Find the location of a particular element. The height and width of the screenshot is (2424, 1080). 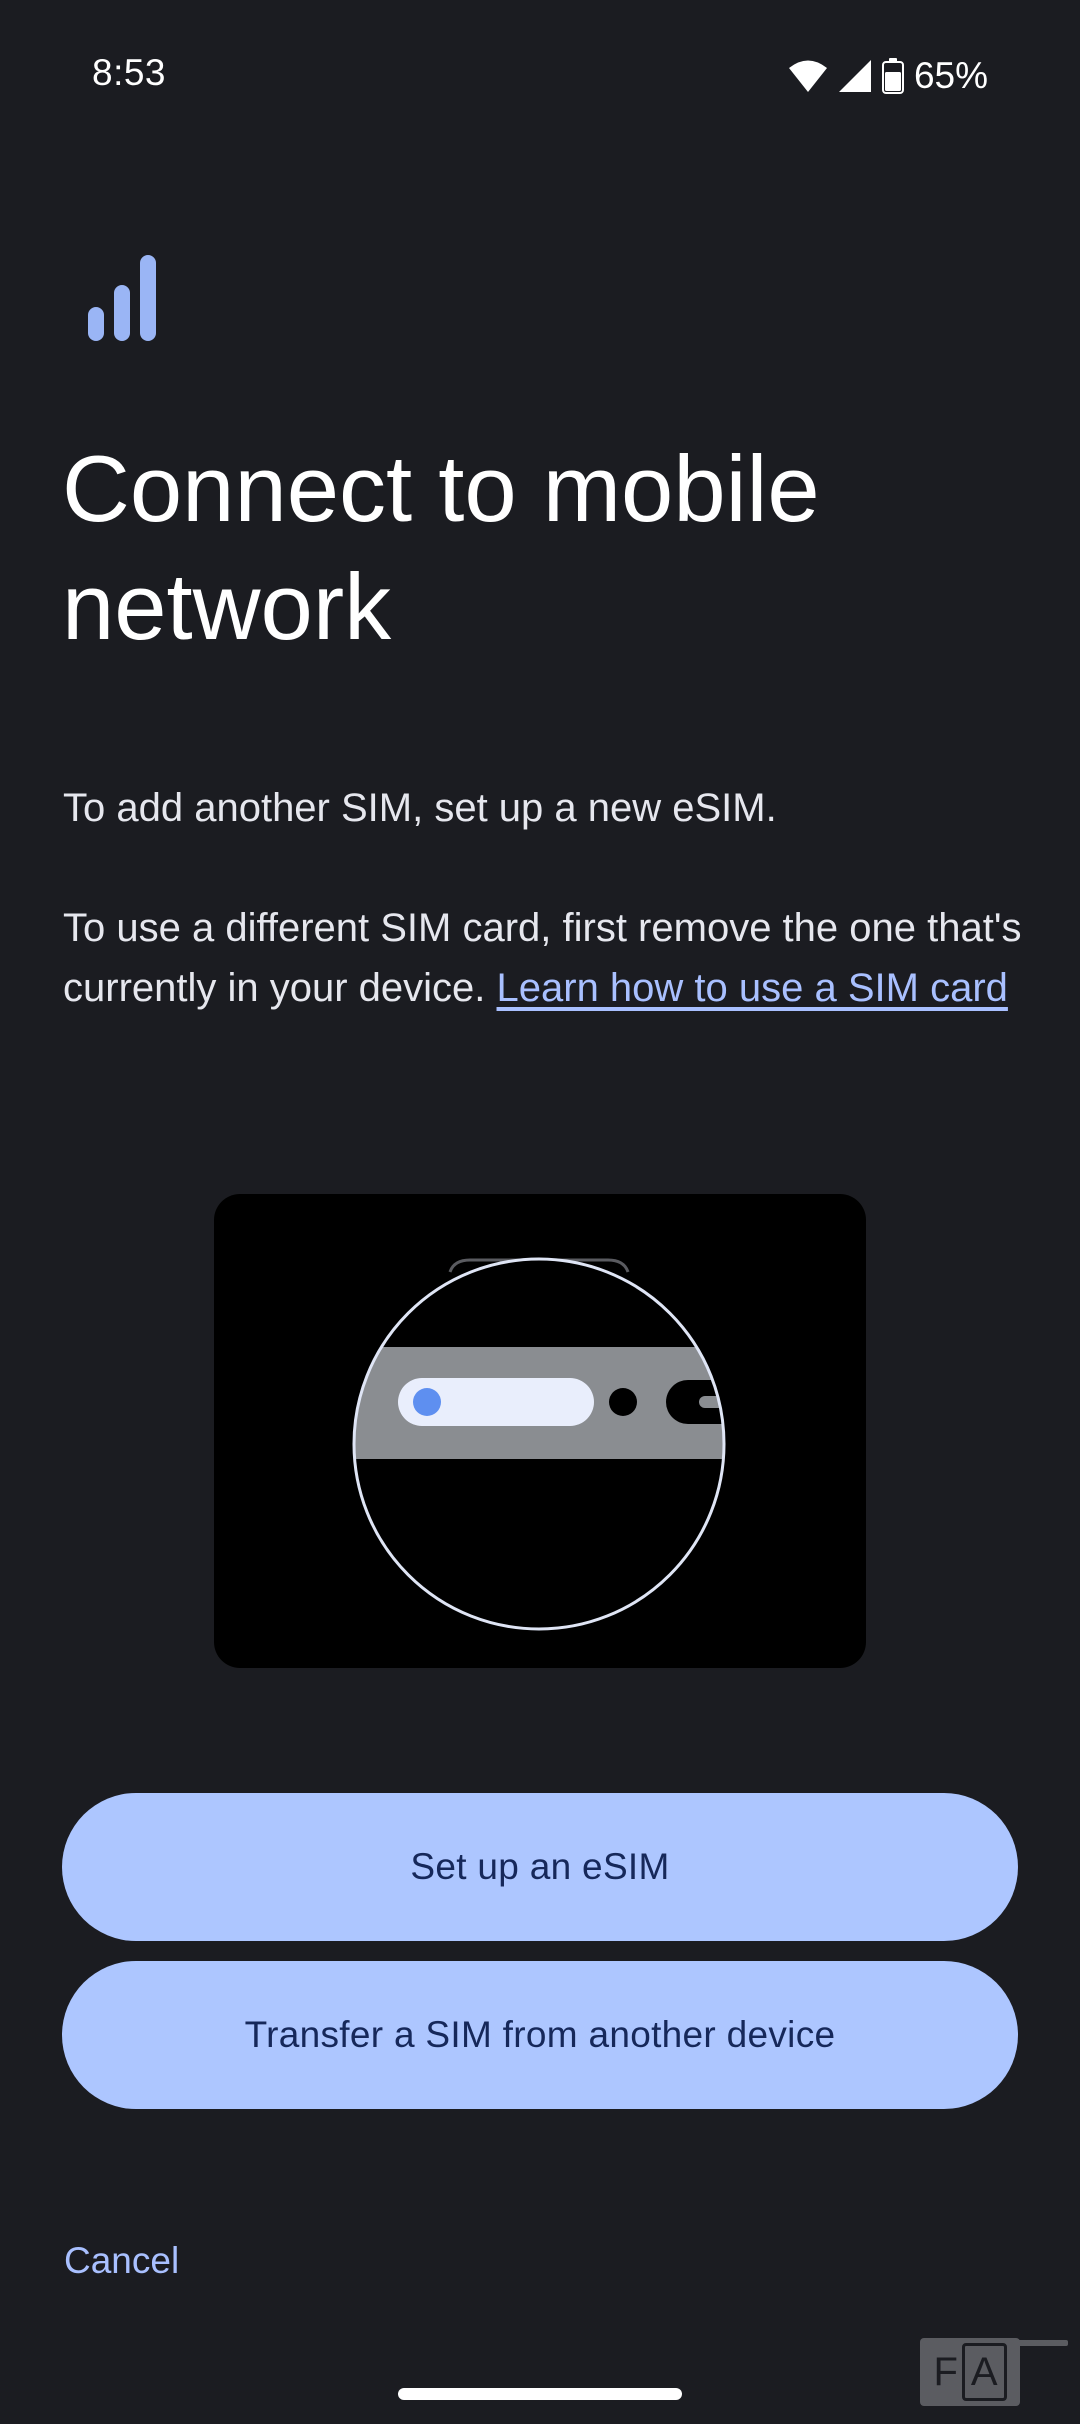

page-title: Connect to mobile network is located at coordinates (441, 547).